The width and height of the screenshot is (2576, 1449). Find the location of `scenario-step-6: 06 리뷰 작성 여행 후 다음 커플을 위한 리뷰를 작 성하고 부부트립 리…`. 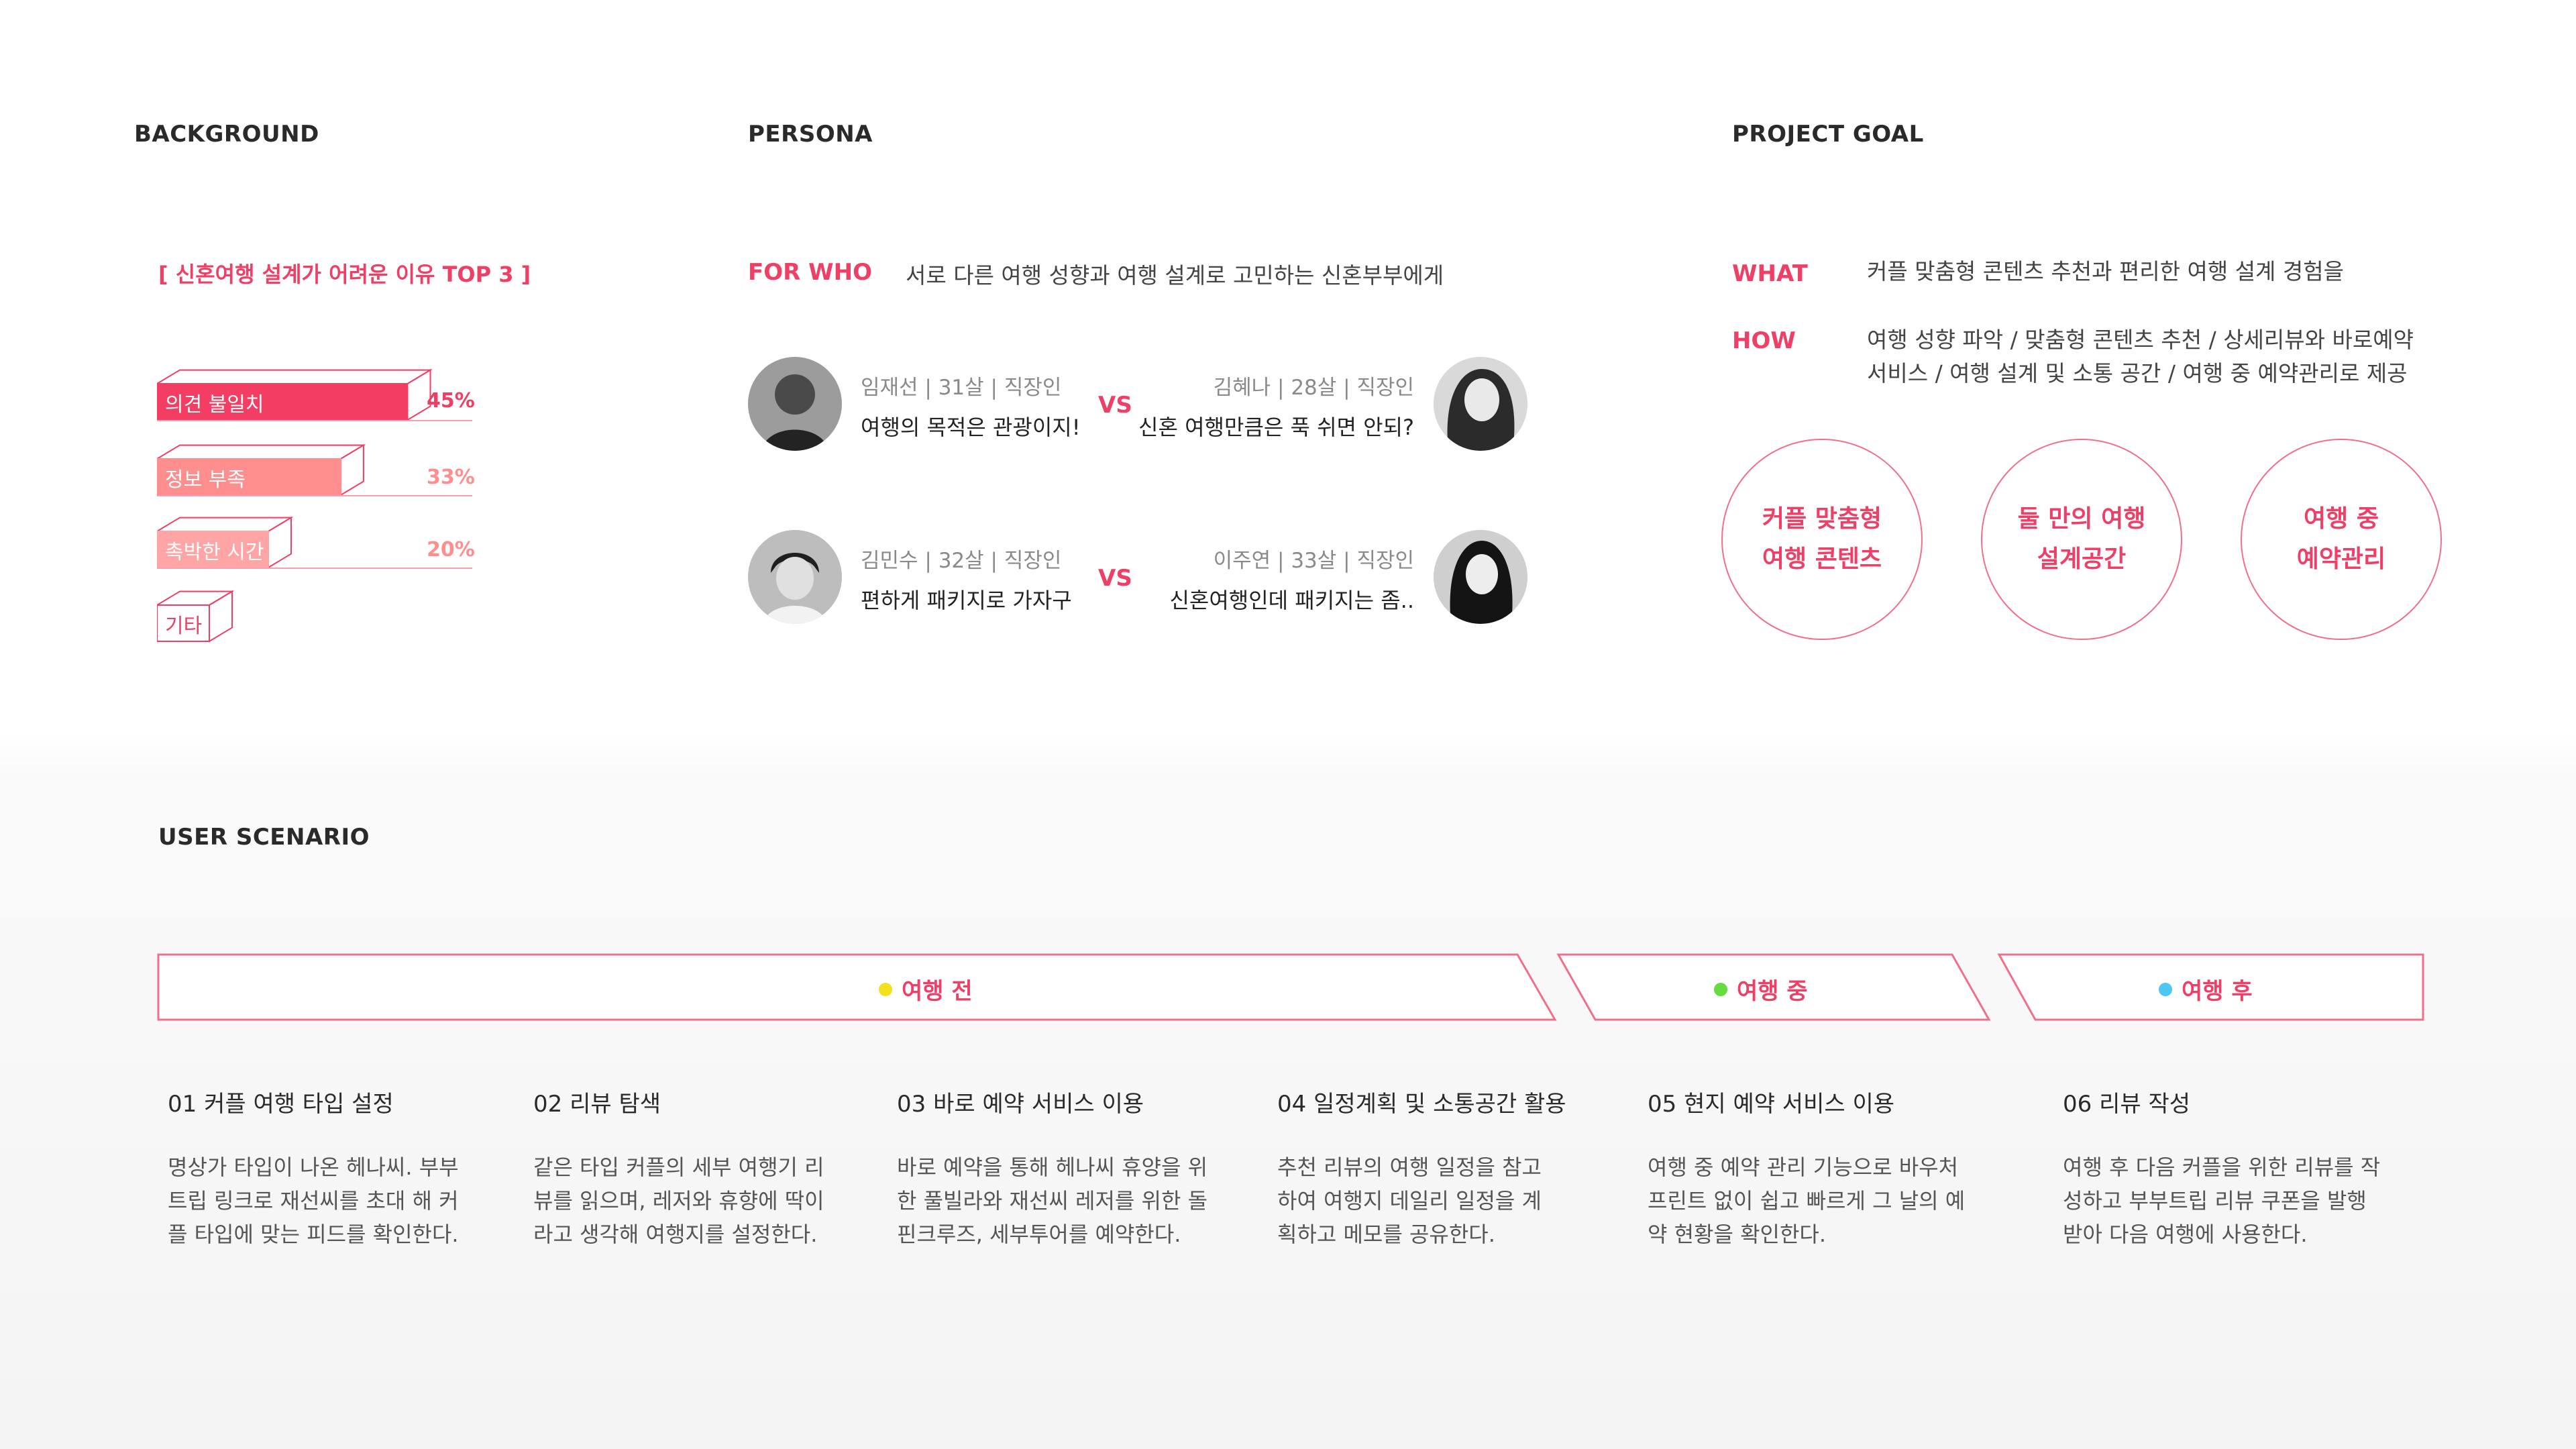

scenario-step-6: 06 리뷰 작성 여행 후 다음 커플을 위한 리뷰를 작 성하고 부부트립 리… is located at coordinates (2230, 1168).